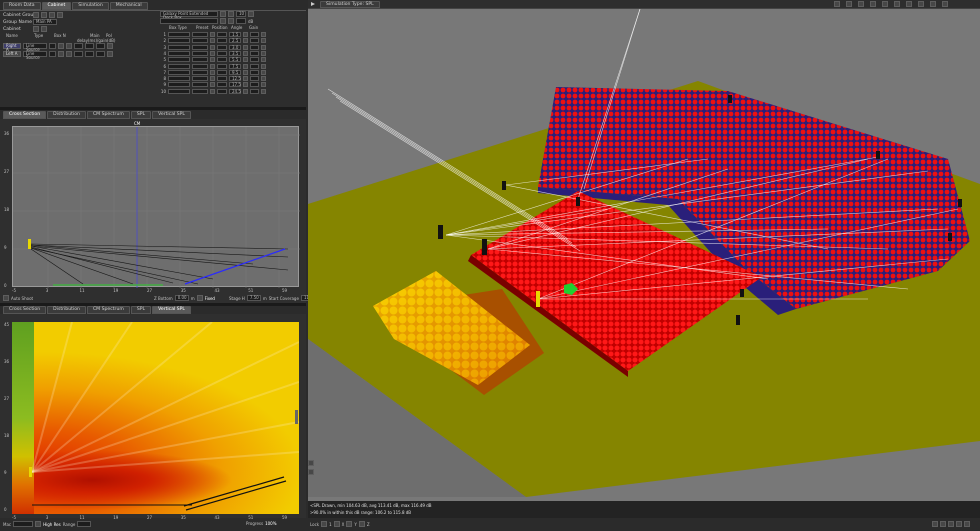 The height and width of the screenshot is (531, 980). I want to click on tab-mechanical: Mechanical, so click(128, 6).